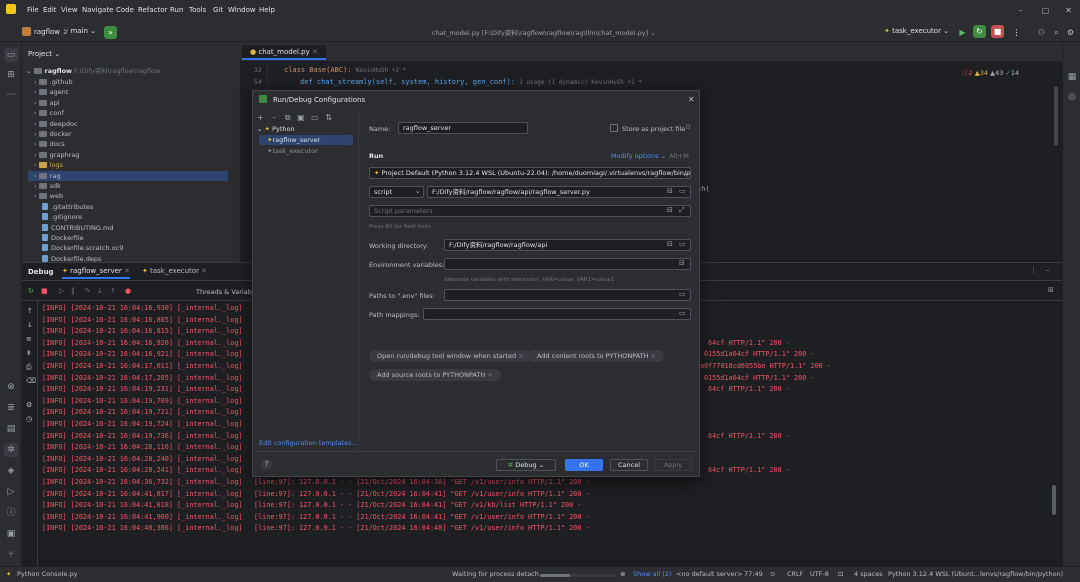  I want to click on tree-item-ragflow-server: ✦ragflow_server, so click(306, 140).